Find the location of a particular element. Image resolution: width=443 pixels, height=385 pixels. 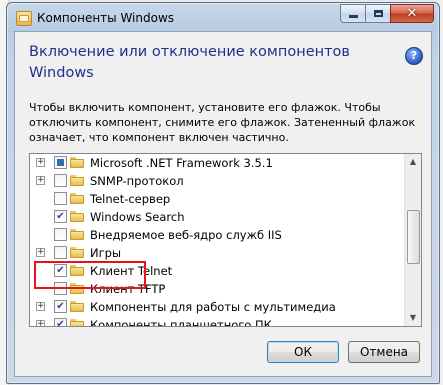

window-app-icon is located at coordinates (24, 18).